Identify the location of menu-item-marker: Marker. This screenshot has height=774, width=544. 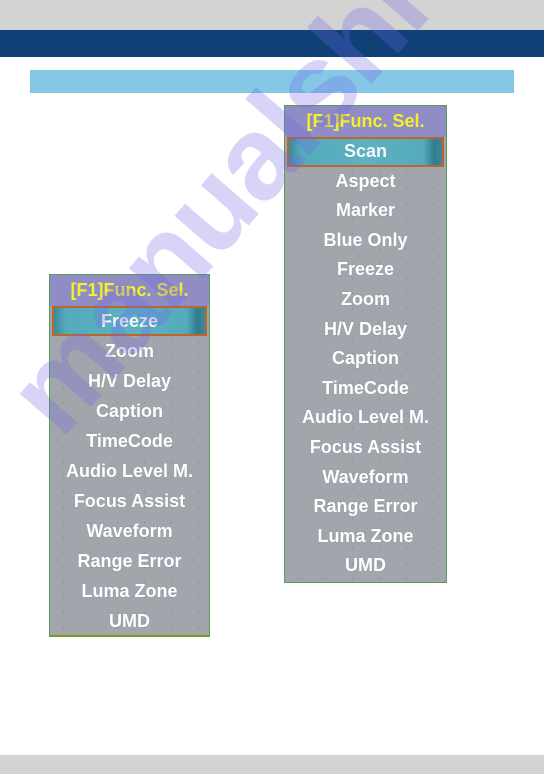
(365, 211).